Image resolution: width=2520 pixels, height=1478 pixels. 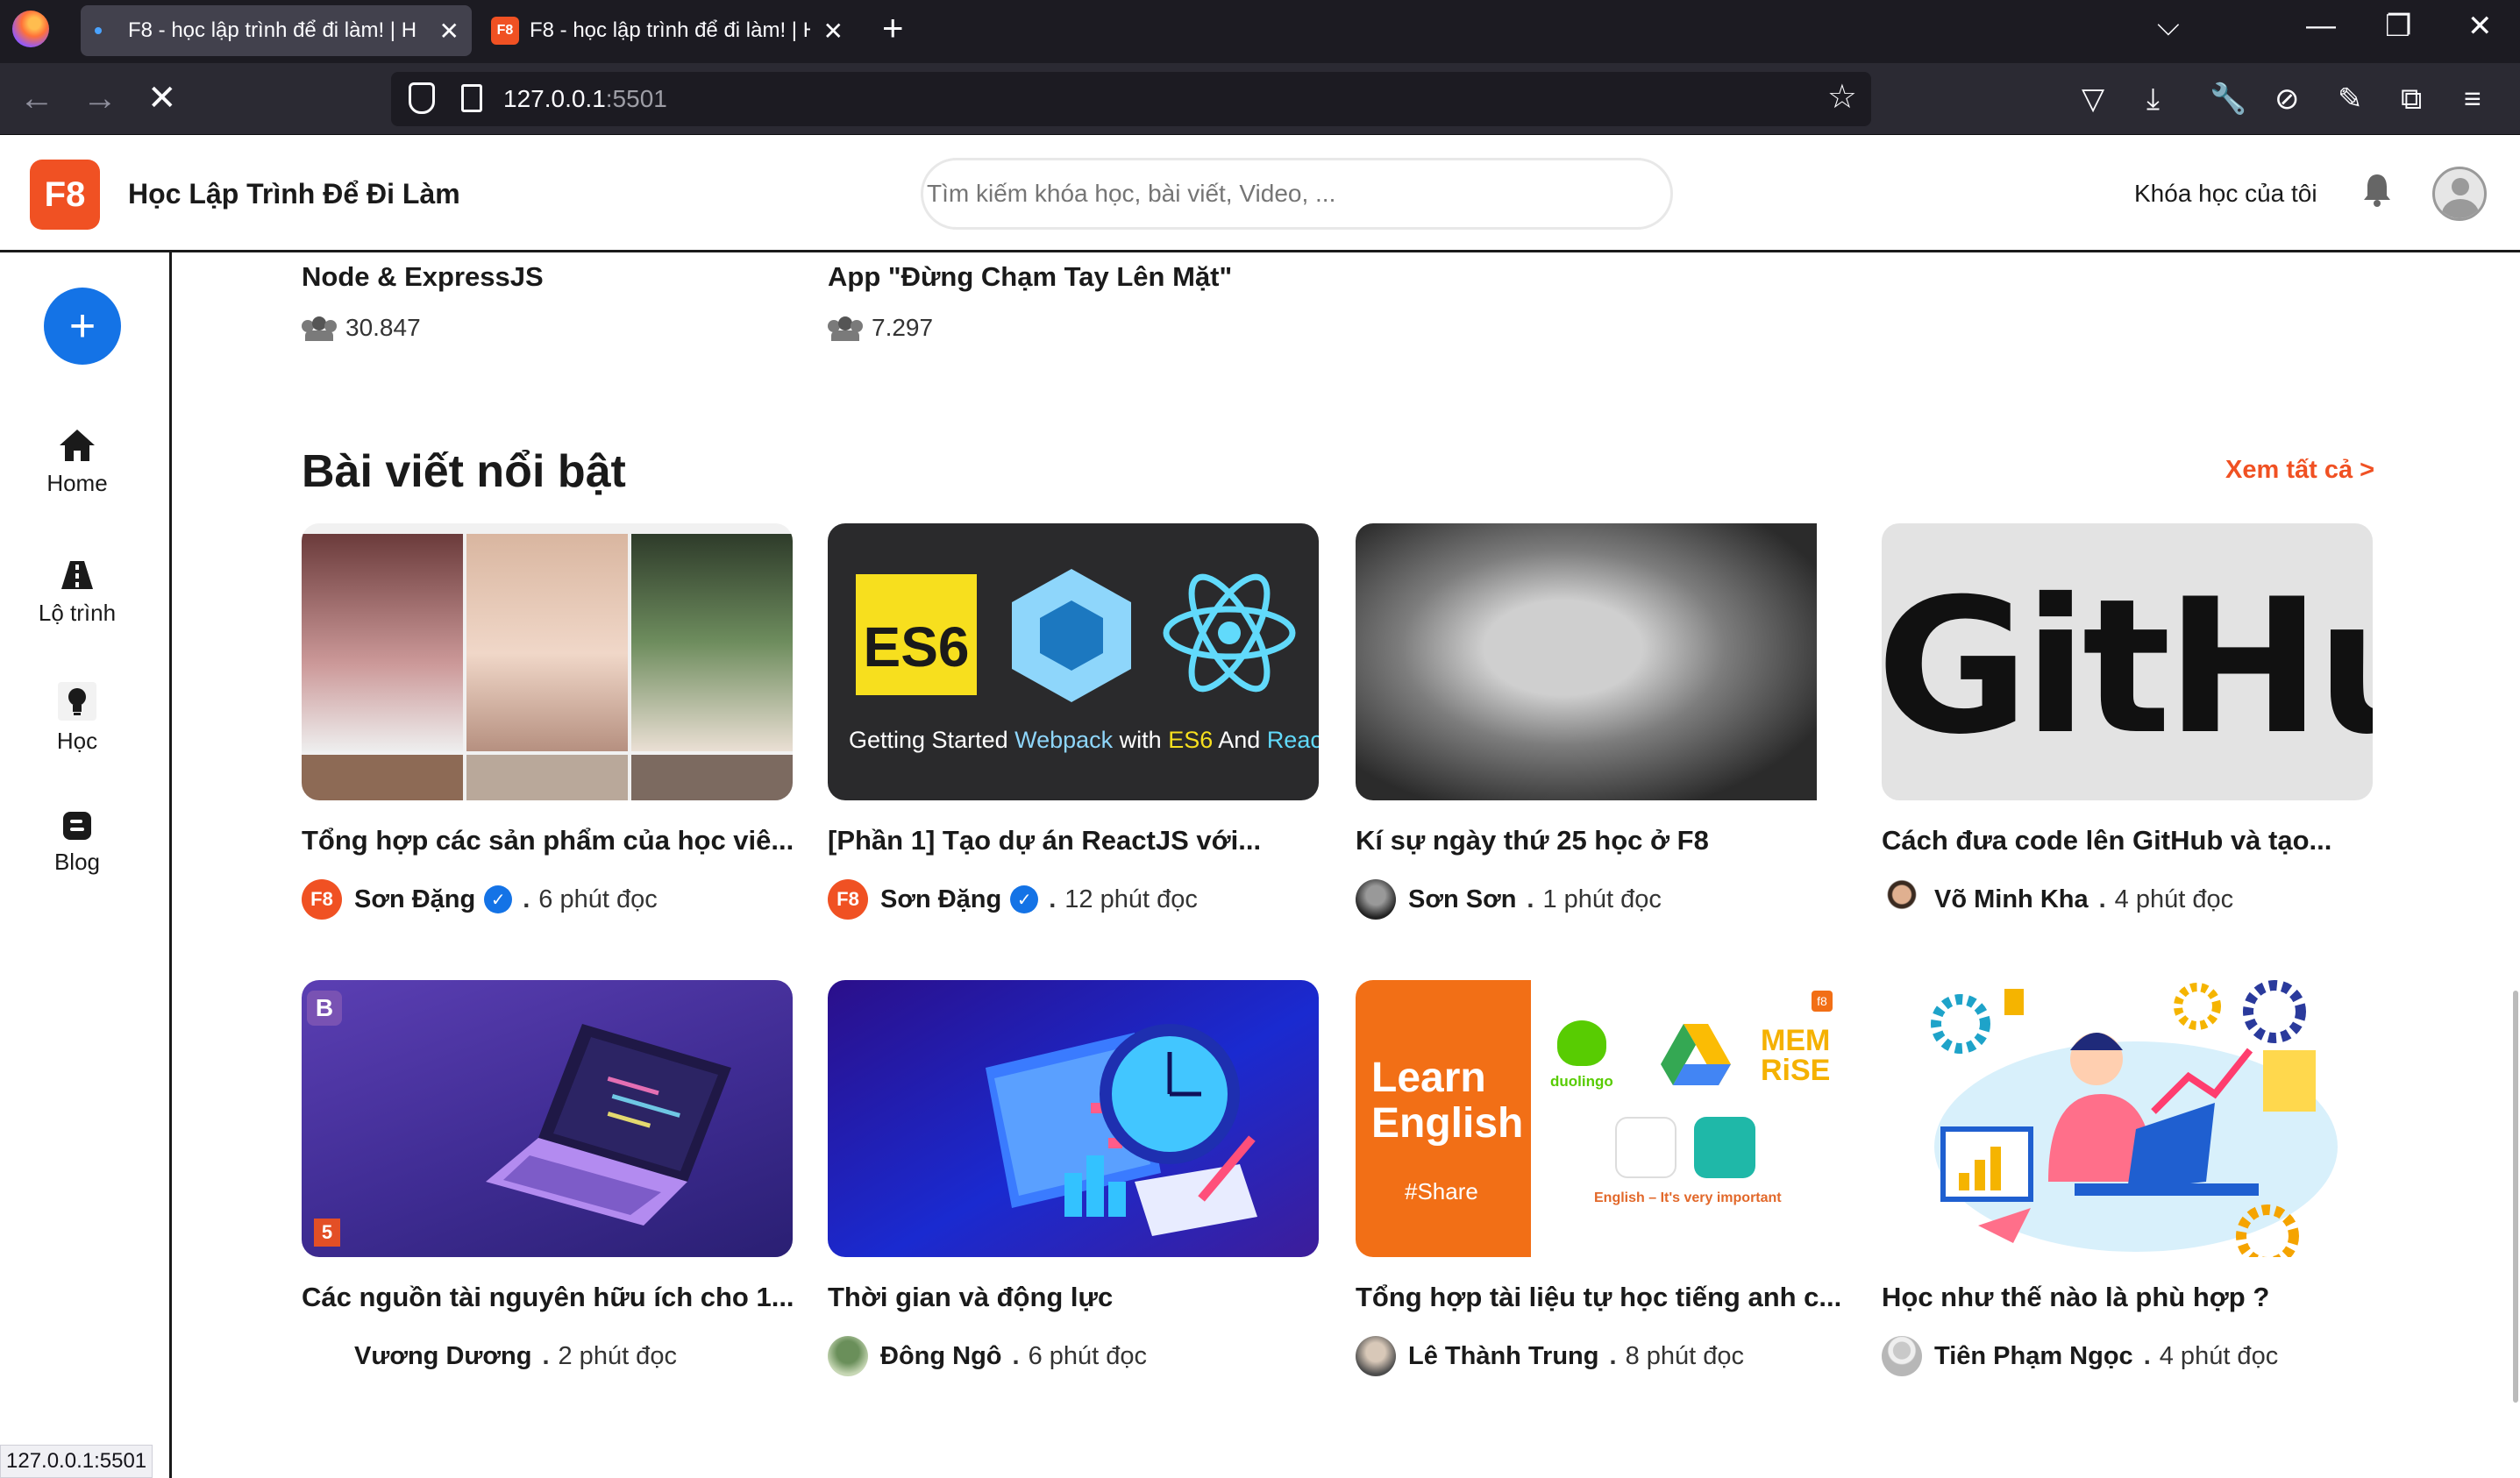 I want to click on sidebar-item-label: Home, so click(x=77, y=483).